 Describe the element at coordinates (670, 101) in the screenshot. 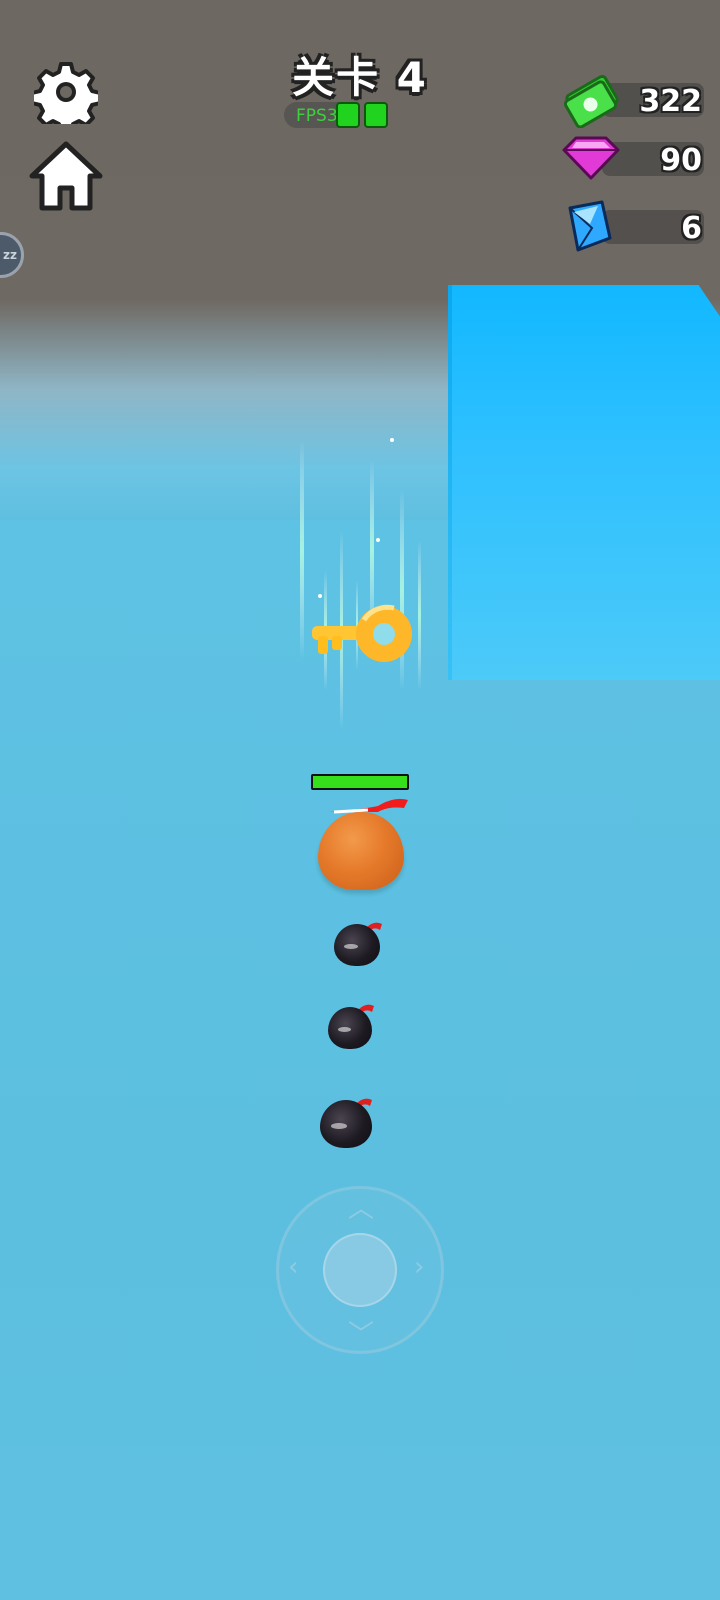

I see `cash-value: 322` at that location.